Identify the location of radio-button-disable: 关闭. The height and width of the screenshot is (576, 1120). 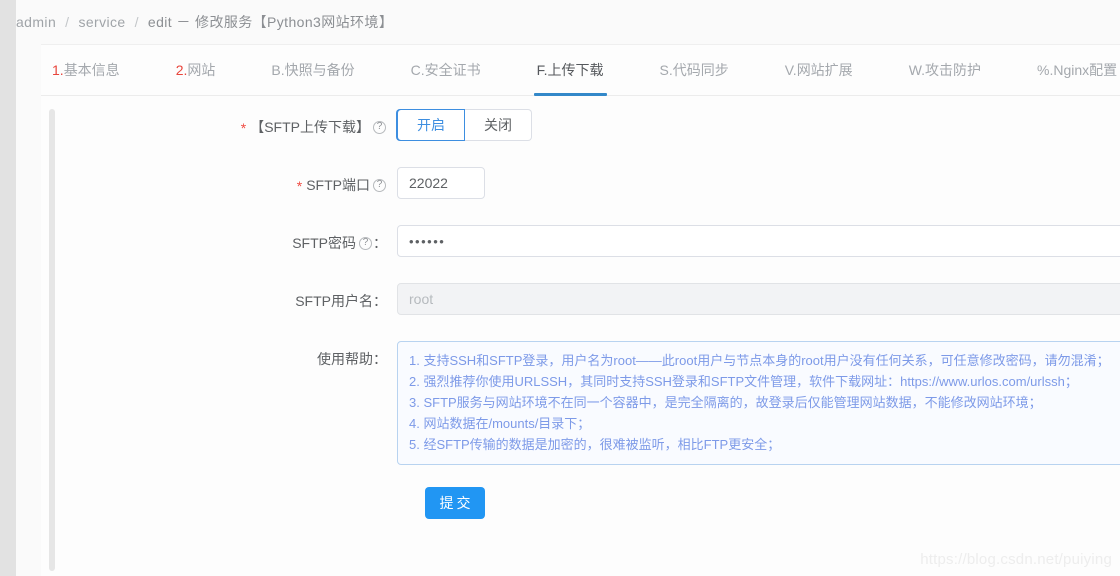
(498, 125).